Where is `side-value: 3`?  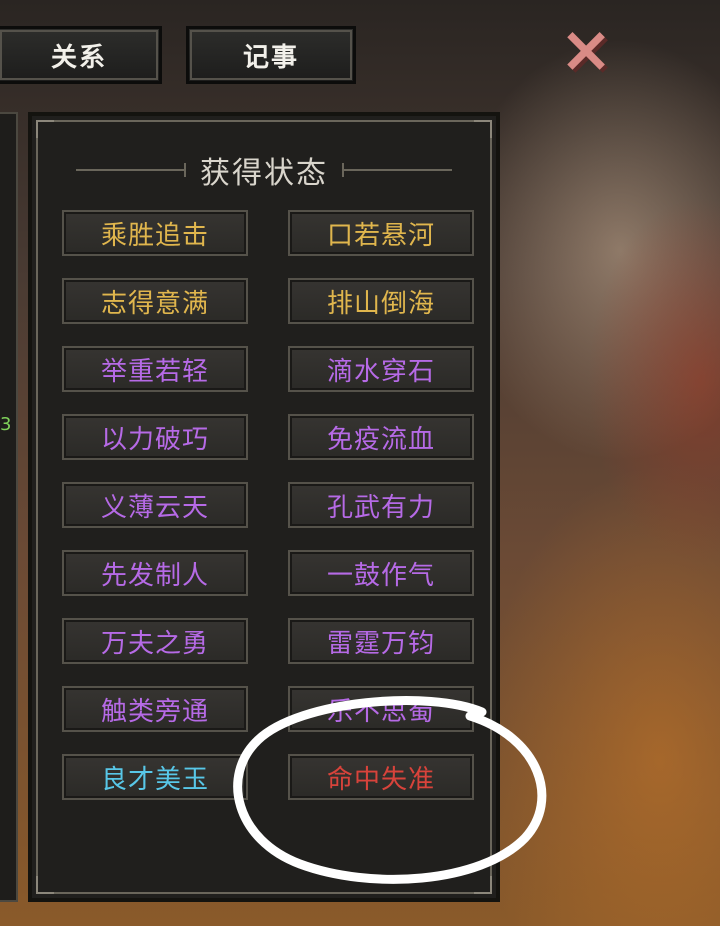 side-value: 3 is located at coordinates (6, 424).